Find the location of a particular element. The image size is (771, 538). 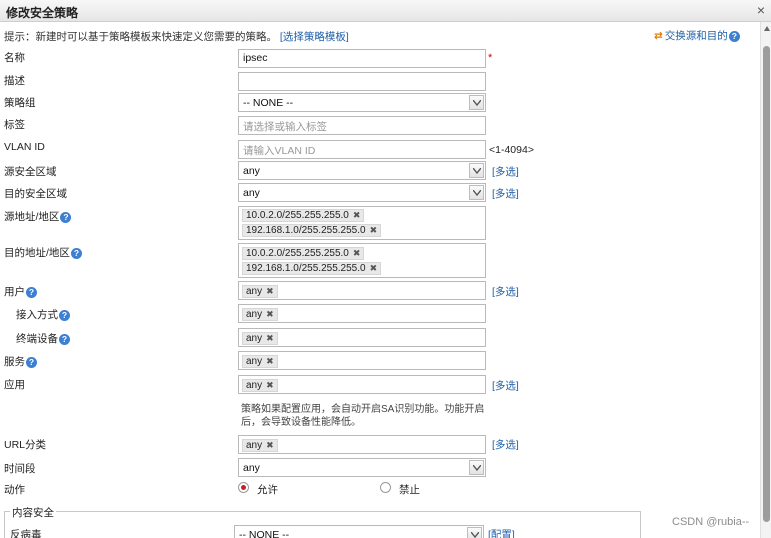

url-category-label: URL分类 is located at coordinates (25, 445).